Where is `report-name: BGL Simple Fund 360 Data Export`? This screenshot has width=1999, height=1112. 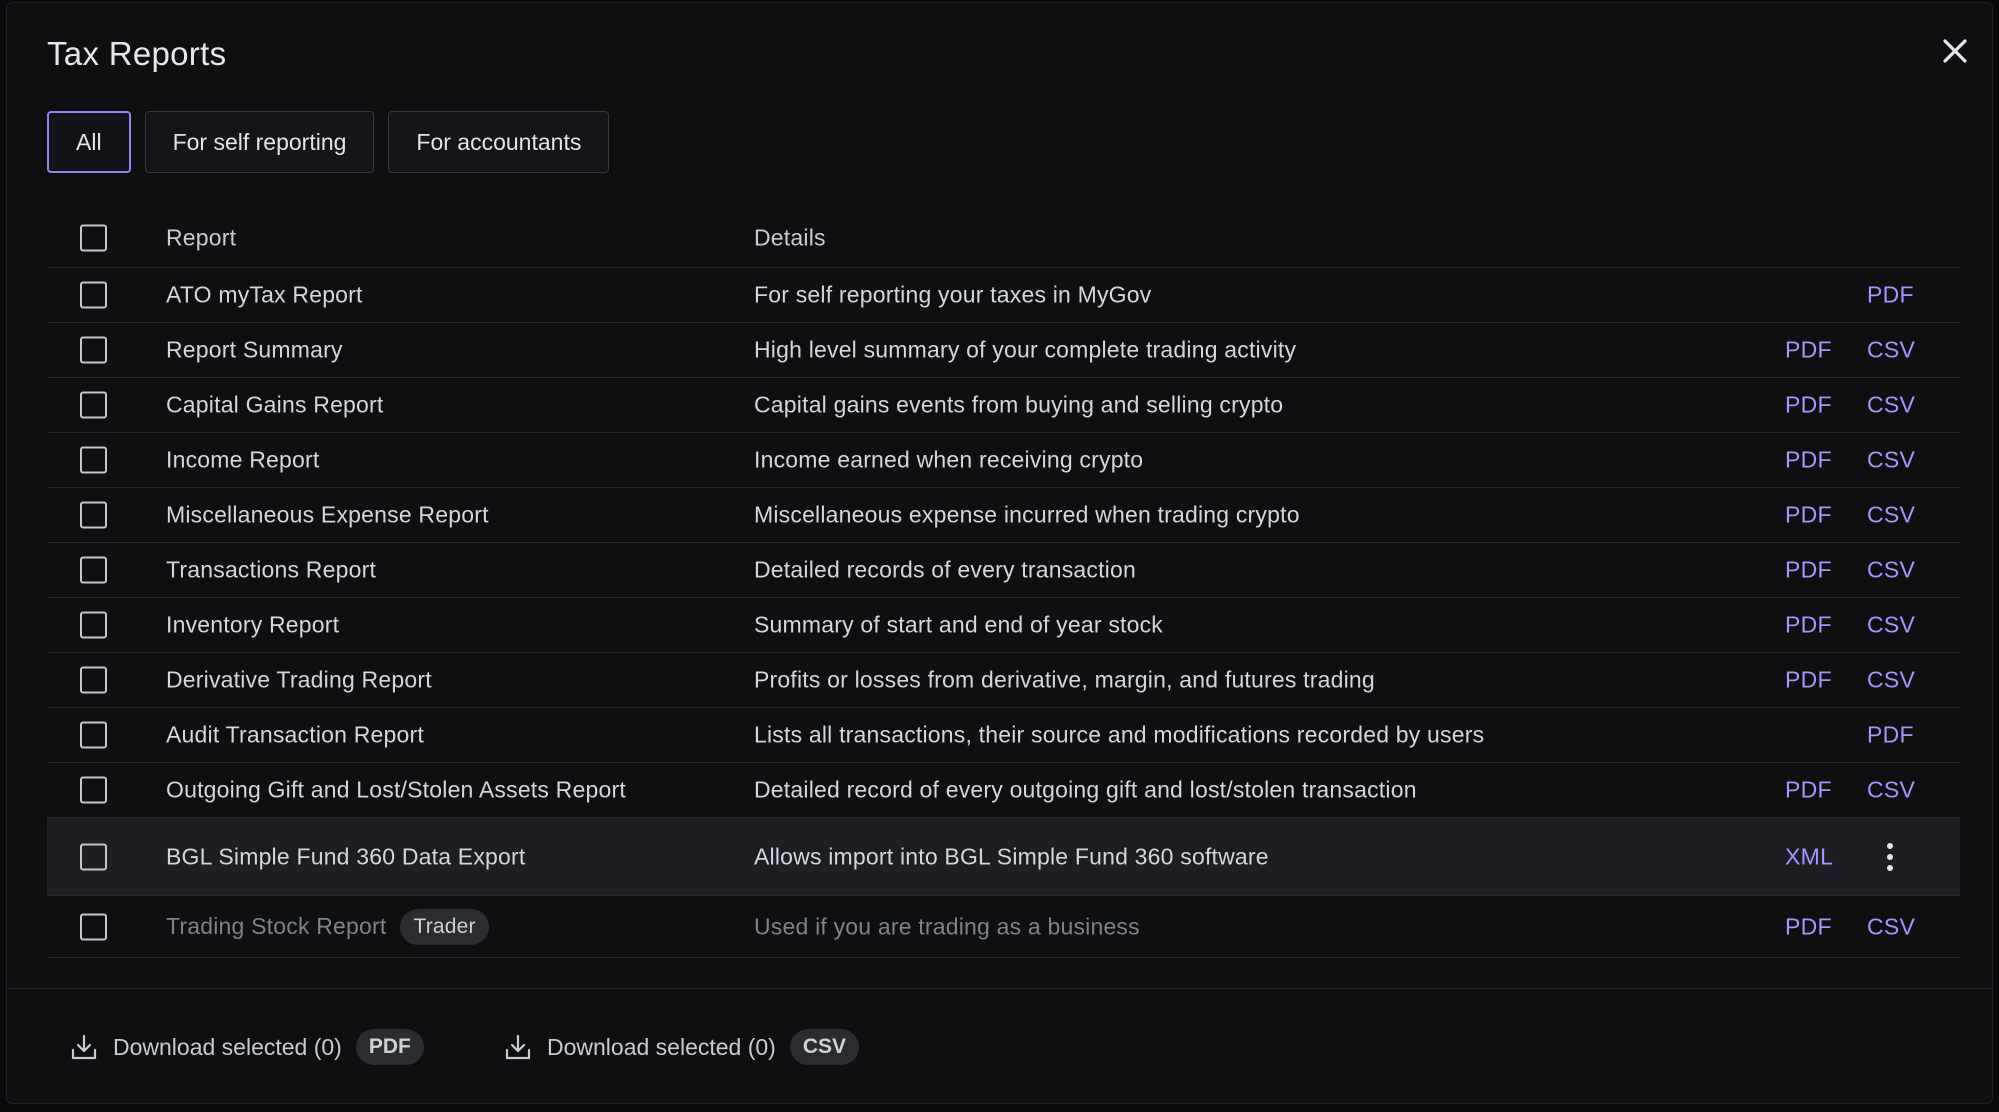
report-name: BGL Simple Fund 360 Data Export is located at coordinates (346, 856).